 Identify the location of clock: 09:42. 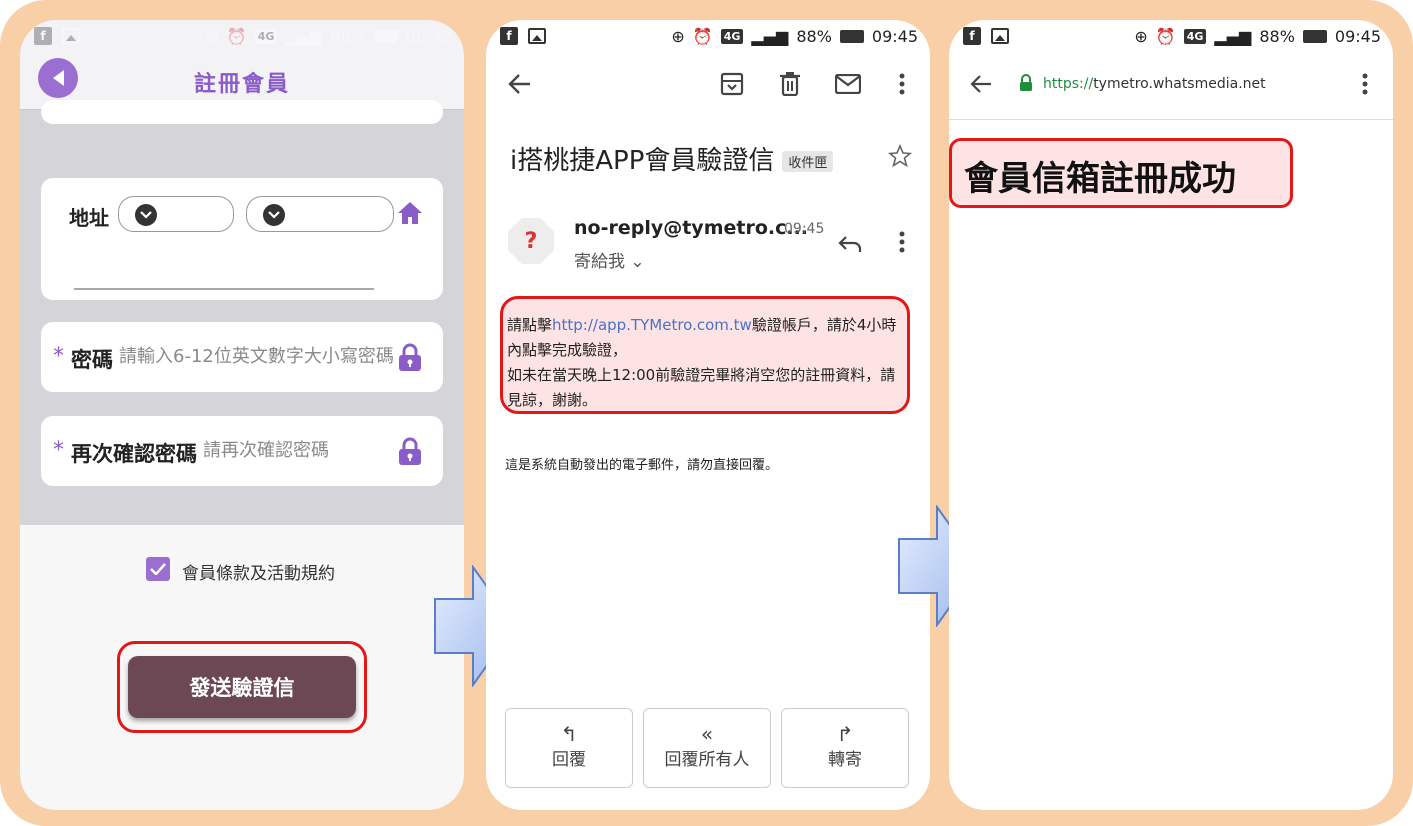
(428, 36).